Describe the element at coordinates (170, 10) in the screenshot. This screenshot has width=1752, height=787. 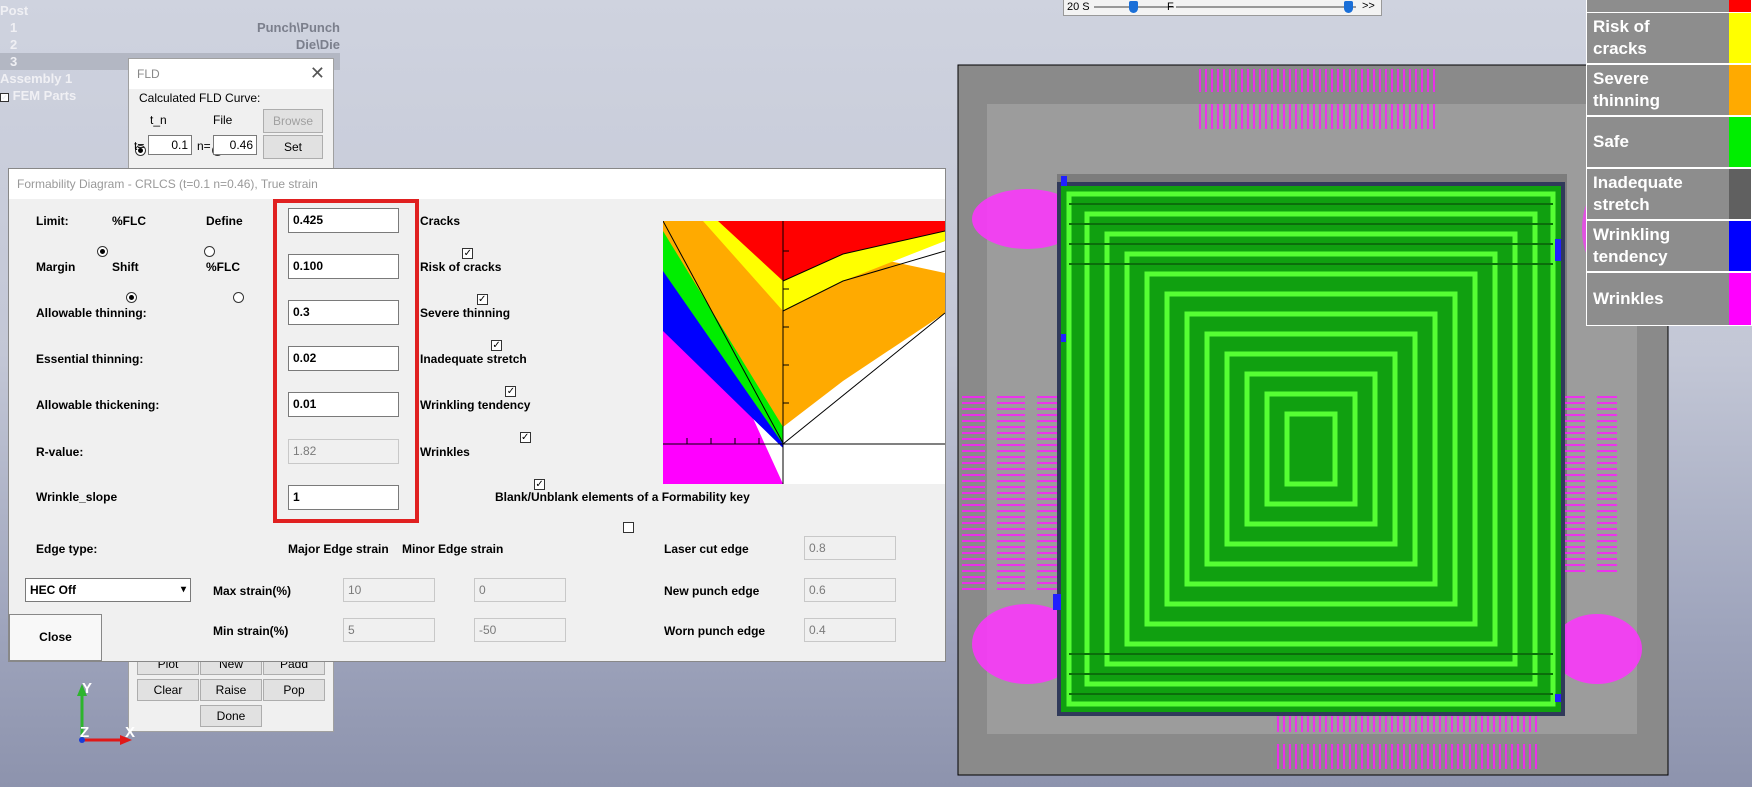
I see `tree-post: Post` at that location.